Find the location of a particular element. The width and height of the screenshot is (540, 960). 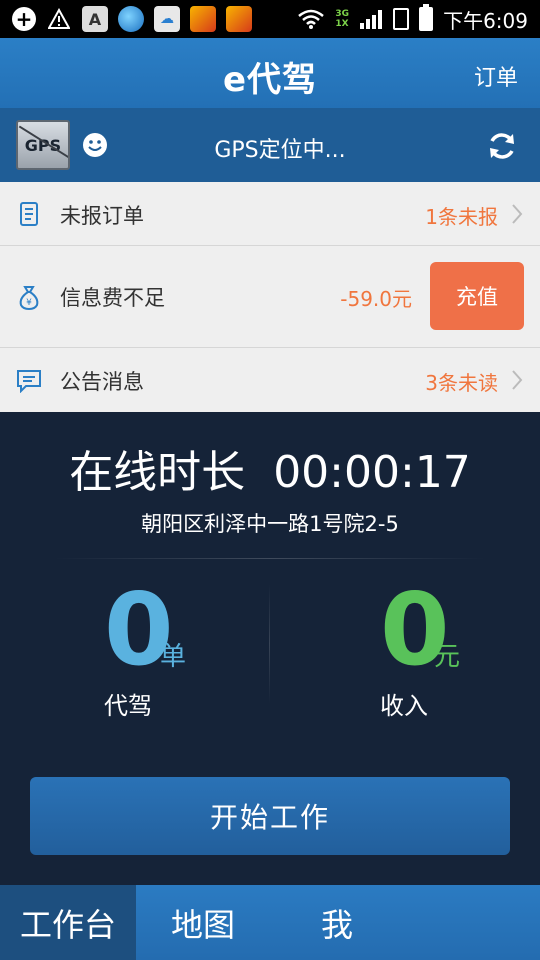

tab-me: 我 is located at coordinates (337, 922).